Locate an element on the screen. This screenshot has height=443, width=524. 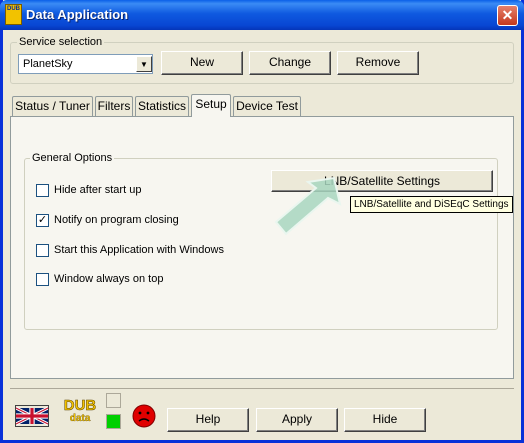
close-icon: ✕ is located at coordinates (507, 15).